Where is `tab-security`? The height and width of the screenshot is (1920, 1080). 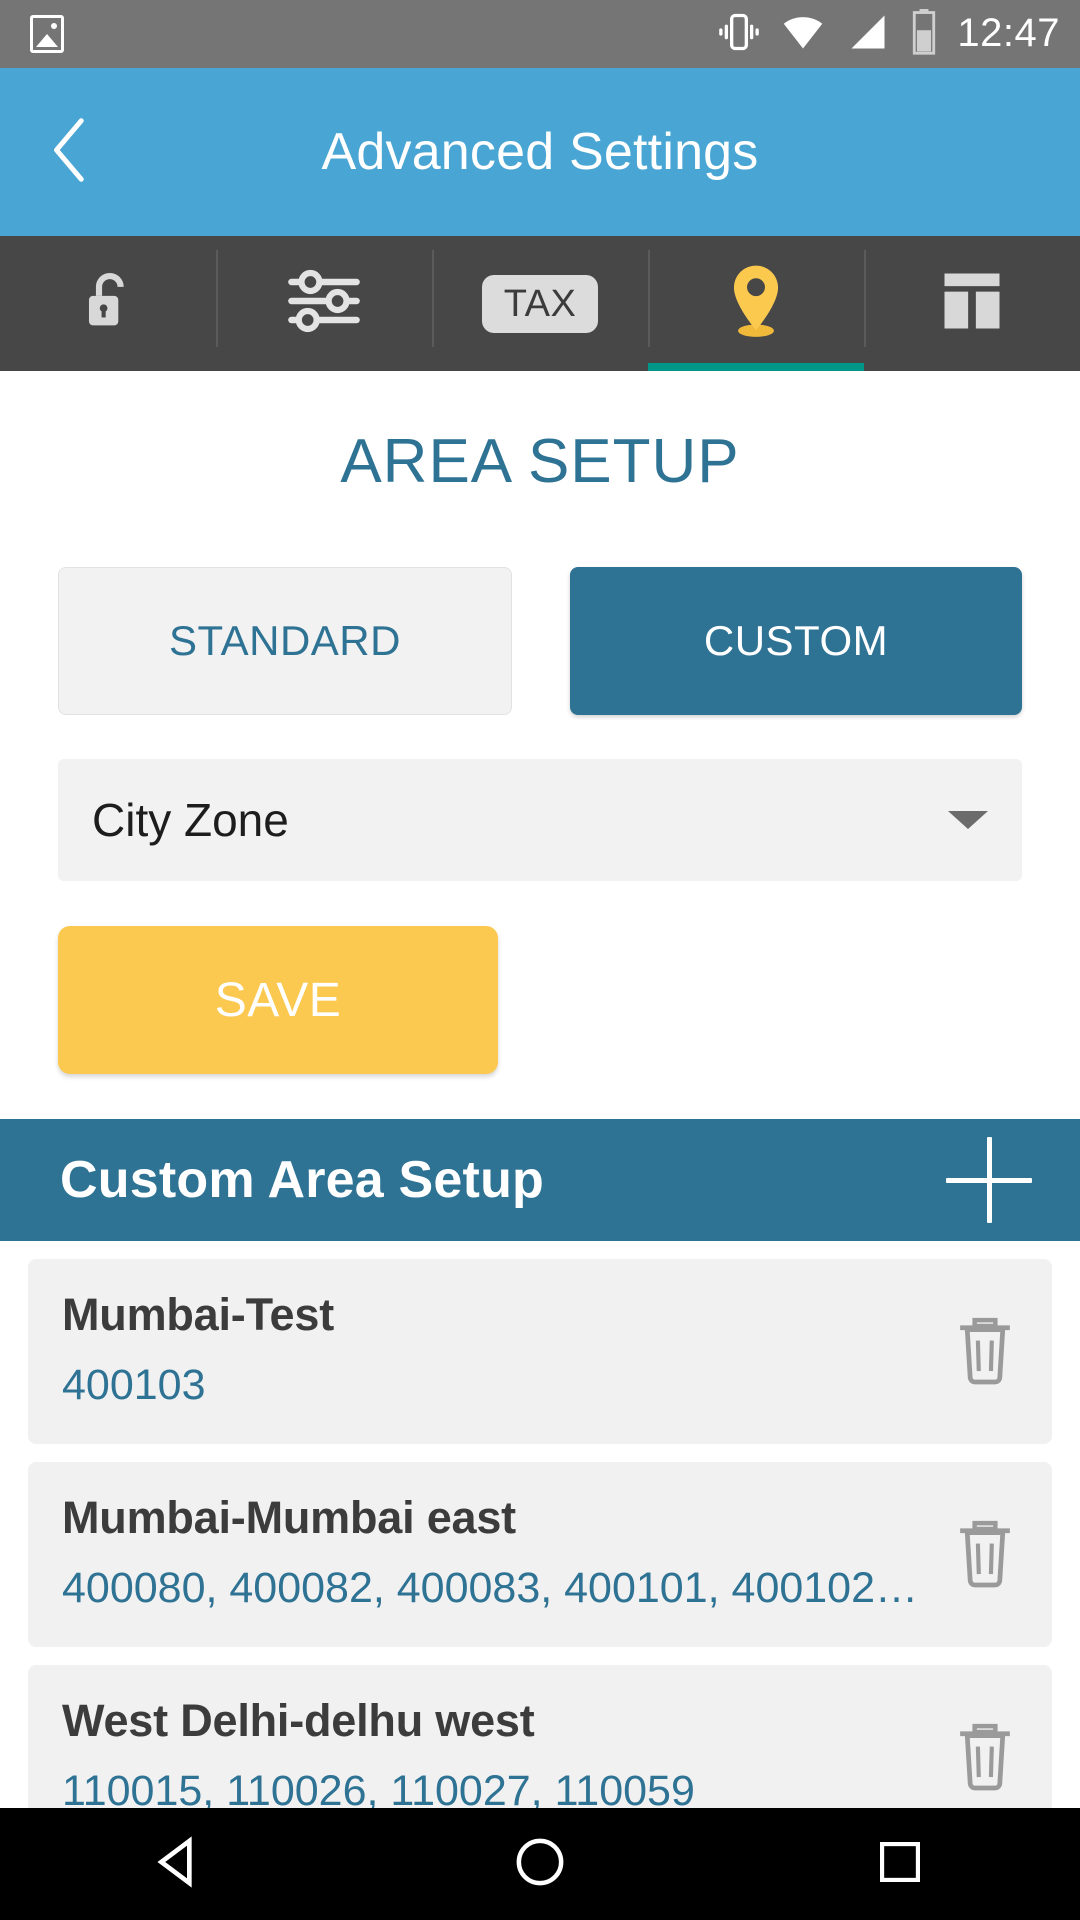 tab-security is located at coordinates (108, 303).